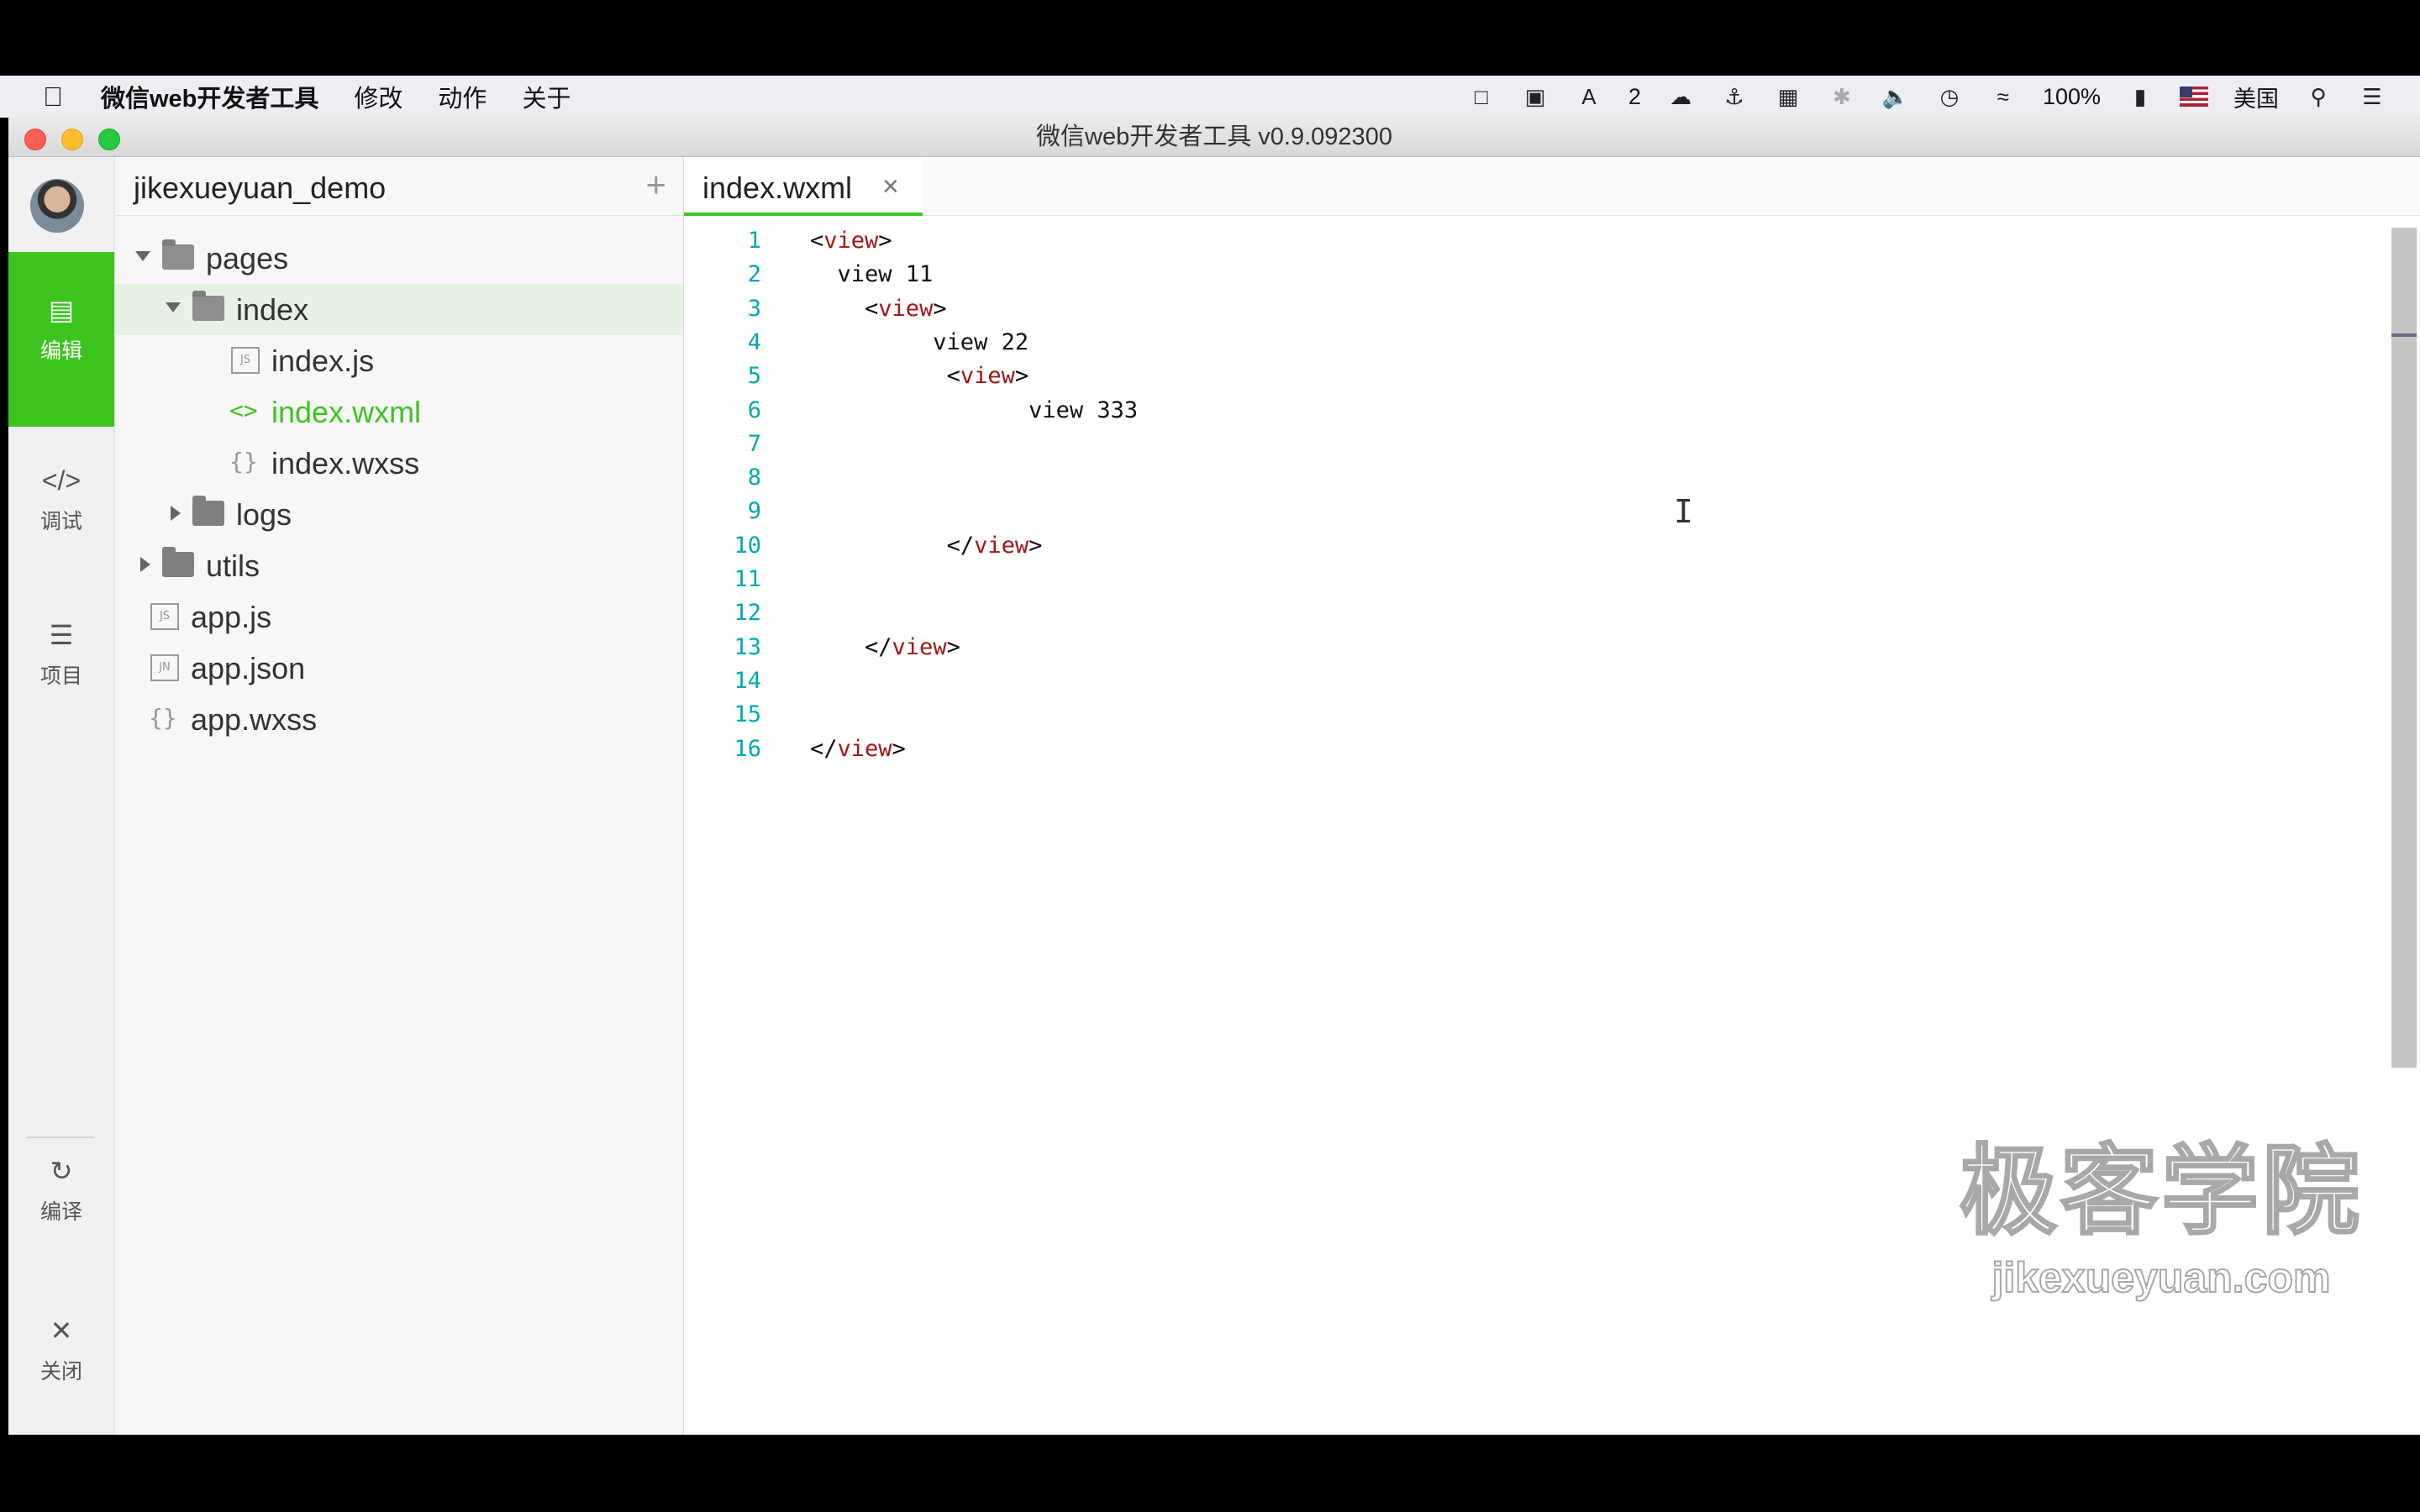 The image size is (2420, 1512). I want to click on code-line: 1 <view>, so click(1552, 241).